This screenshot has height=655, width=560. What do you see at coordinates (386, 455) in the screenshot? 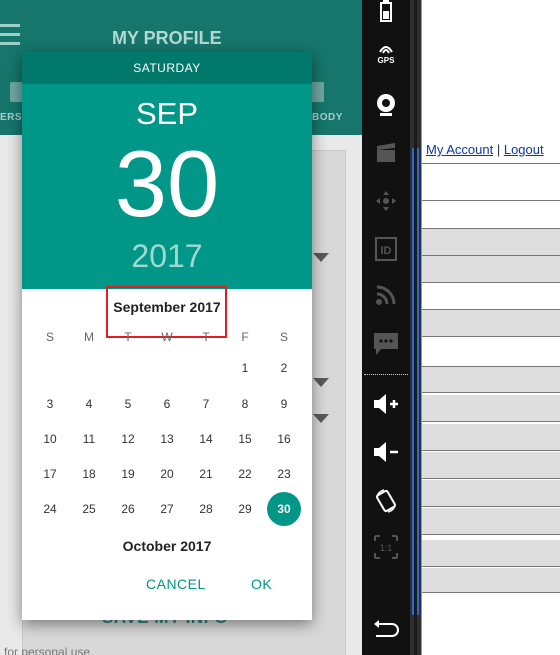
I see `volume-down-icon` at bounding box center [386, 455].